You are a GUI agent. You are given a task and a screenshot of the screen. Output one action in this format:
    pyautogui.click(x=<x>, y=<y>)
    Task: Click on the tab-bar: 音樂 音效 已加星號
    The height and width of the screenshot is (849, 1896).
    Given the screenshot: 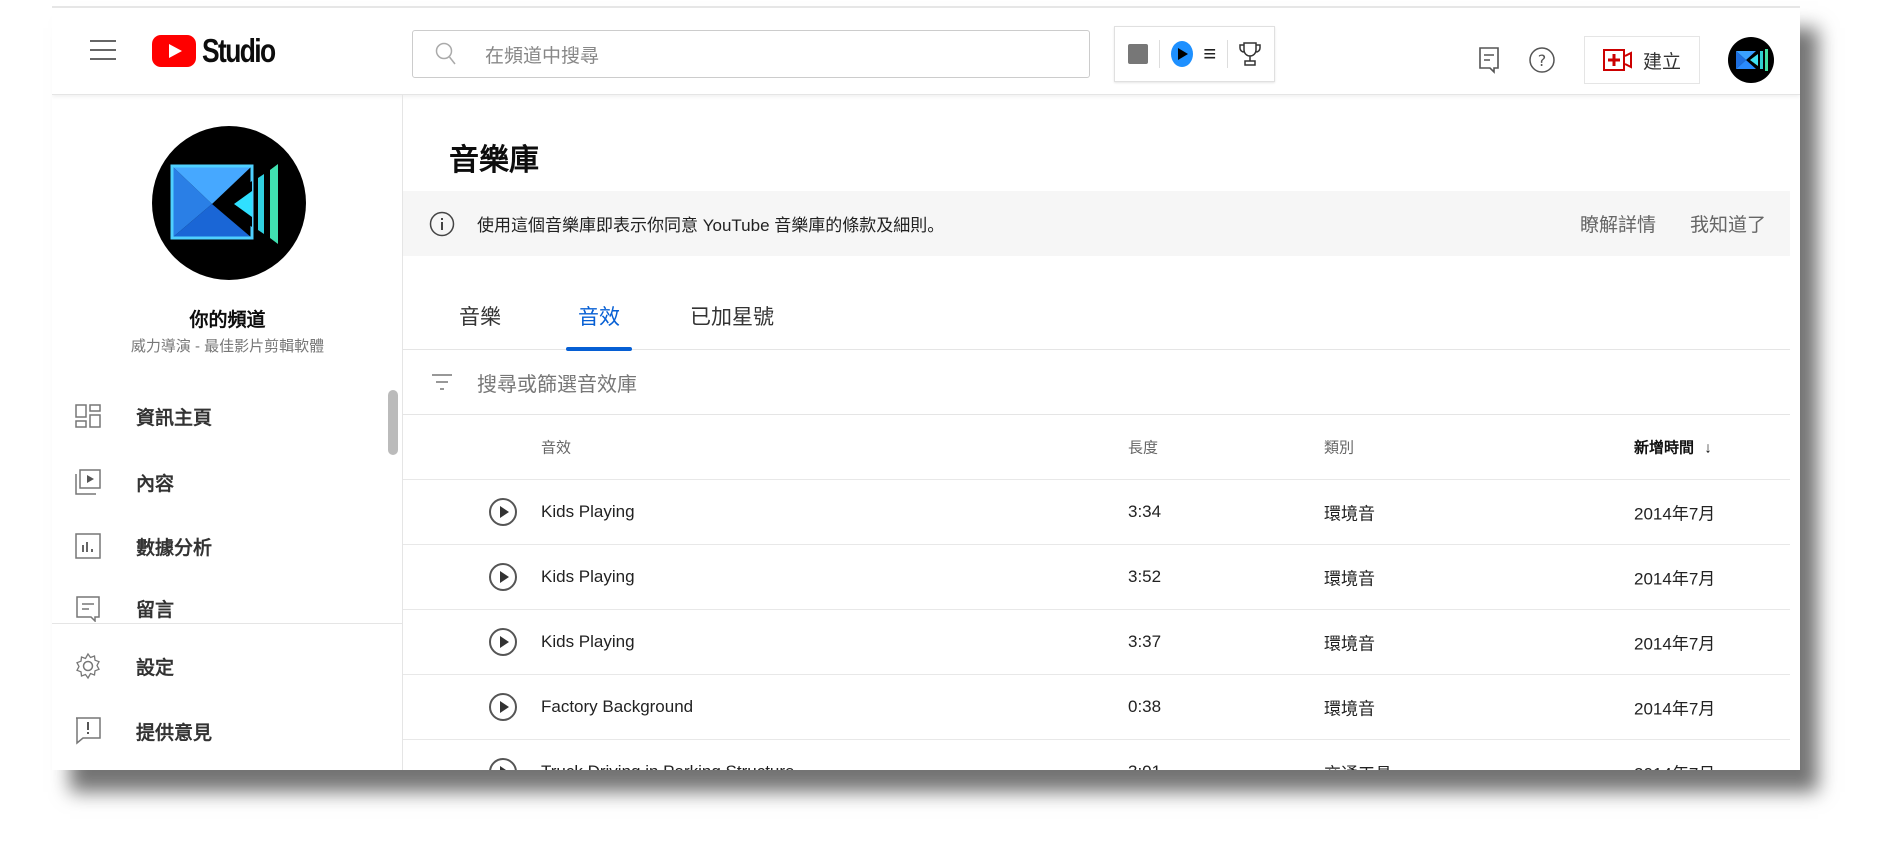 What is the action you would take?
    pyautogui.click(x=1096, y=321)
    